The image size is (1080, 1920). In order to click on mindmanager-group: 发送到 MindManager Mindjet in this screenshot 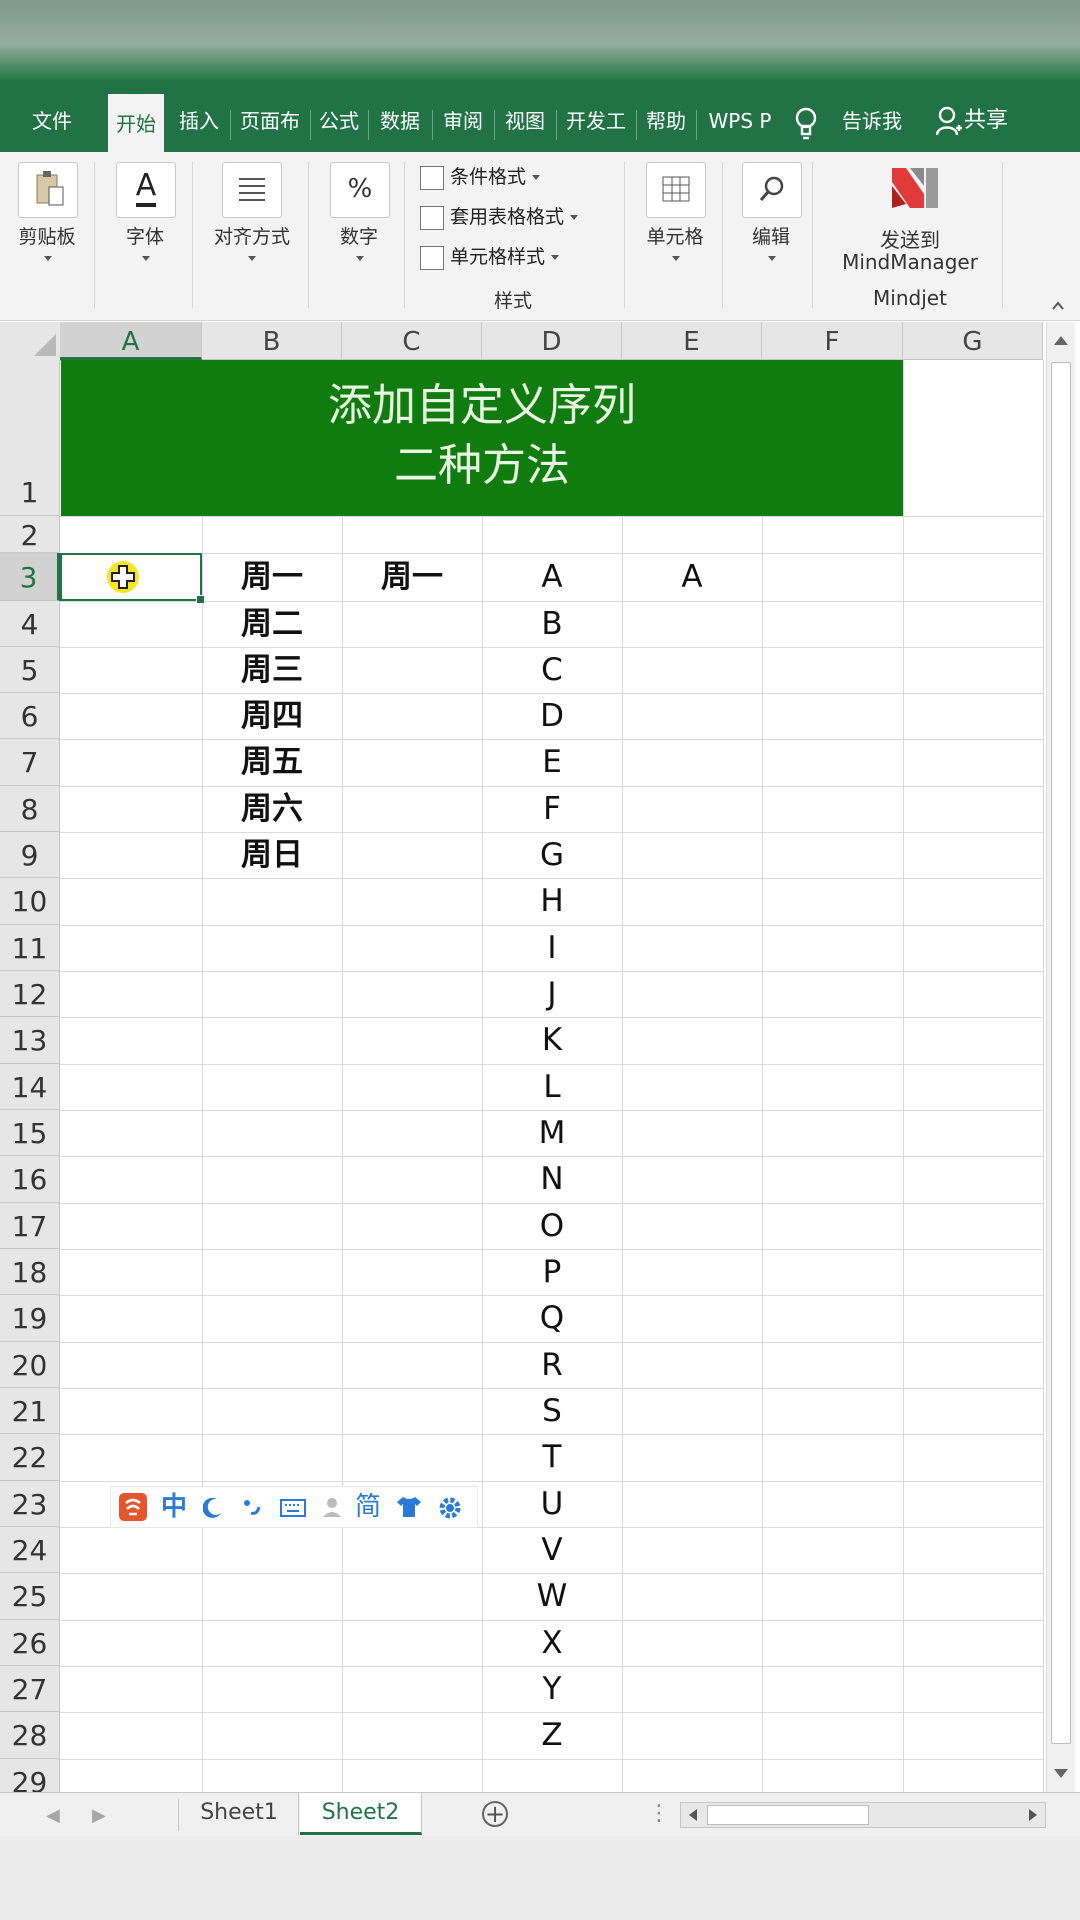, I will do `click(910, 236)`.